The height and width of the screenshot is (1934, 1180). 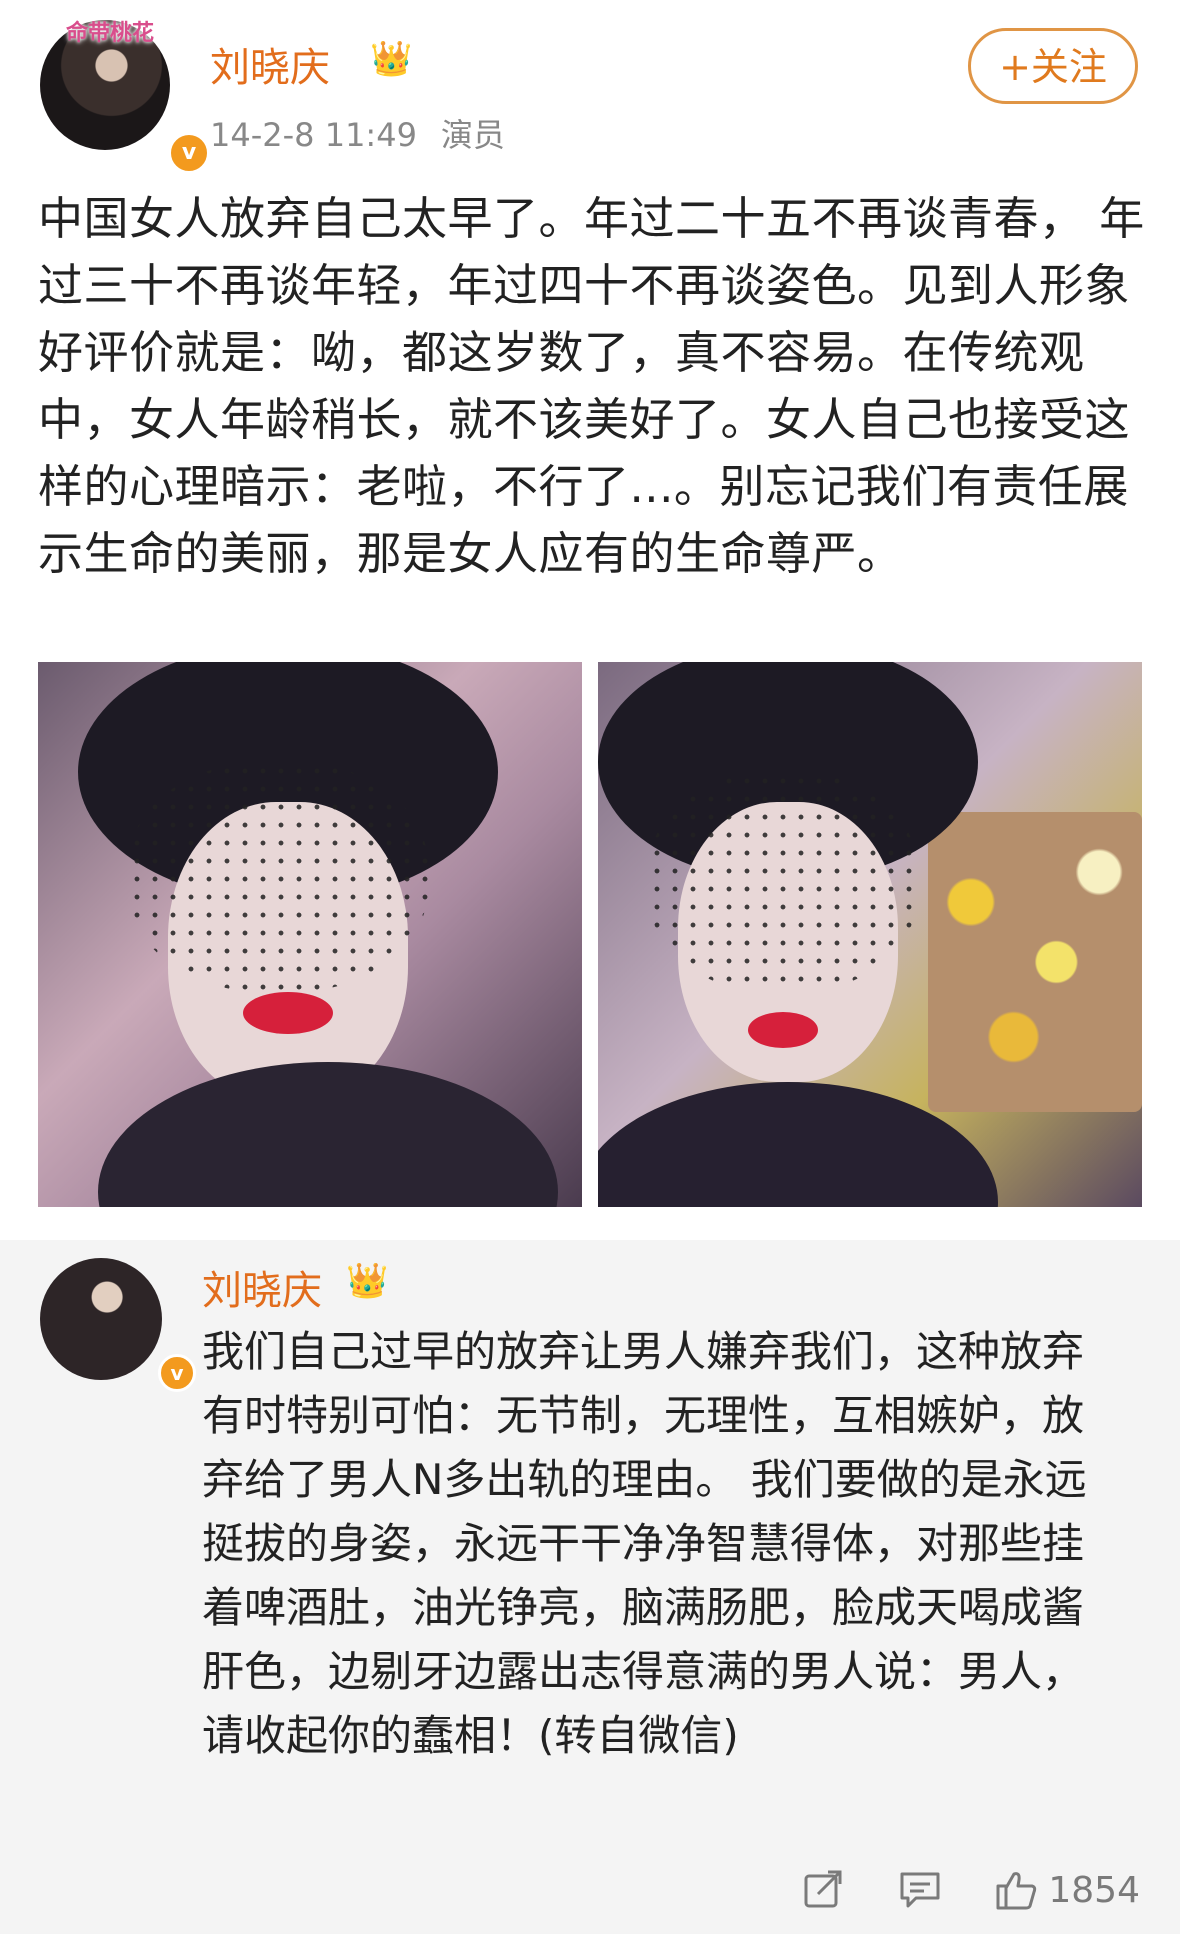 I want to click on post-header: 命带桃花 v 刘晓庆 👑 14-2-8 11:49 演员 +关注, so click(x=590, y=87).